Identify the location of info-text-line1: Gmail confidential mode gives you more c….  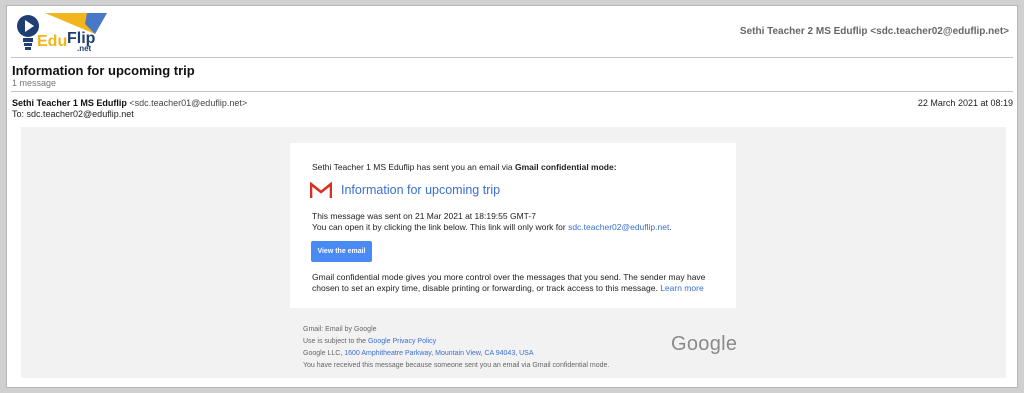
(509, 277).